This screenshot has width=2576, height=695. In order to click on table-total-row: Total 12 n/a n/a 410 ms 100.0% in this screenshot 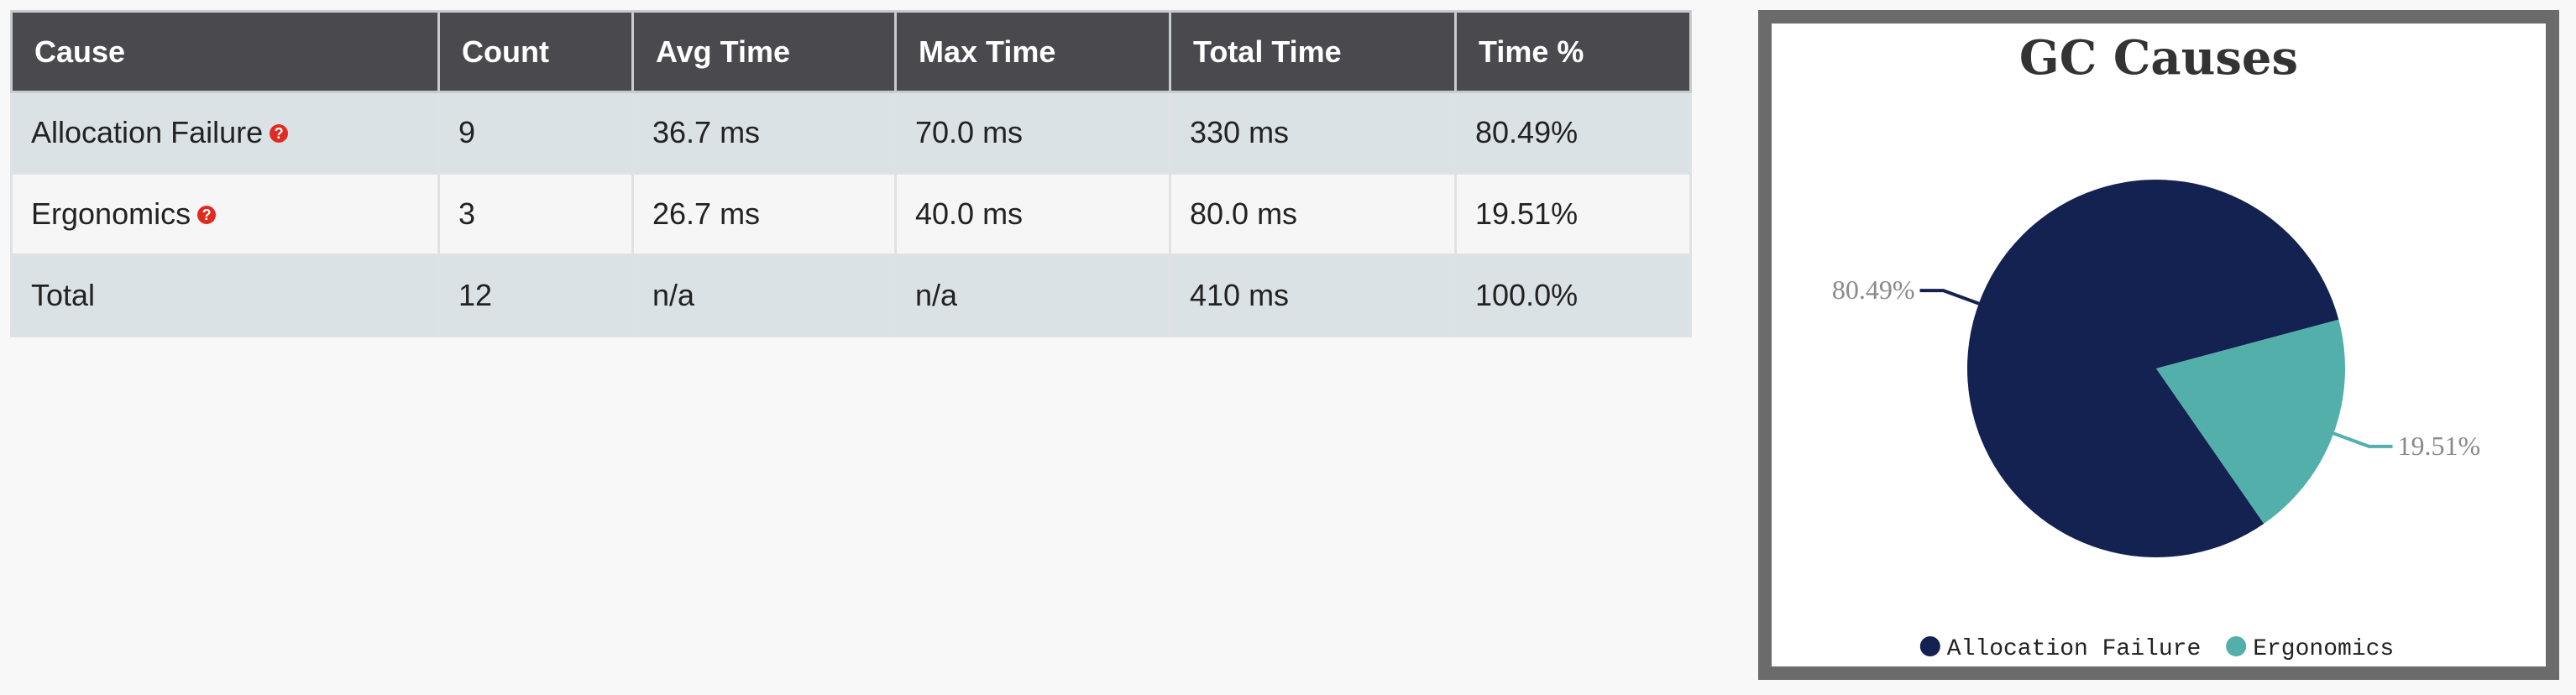, I will do `click(851, 295)`.